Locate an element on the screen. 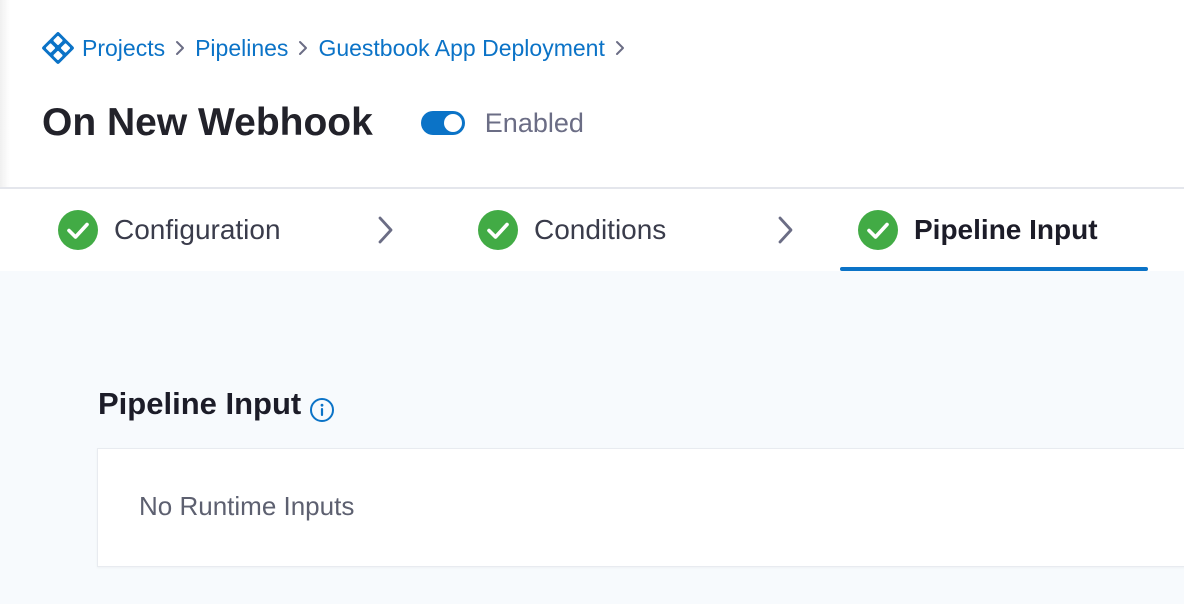 This screenshot has height=604, width=1184. enabled-toggle is located at coordinates (442, 123).